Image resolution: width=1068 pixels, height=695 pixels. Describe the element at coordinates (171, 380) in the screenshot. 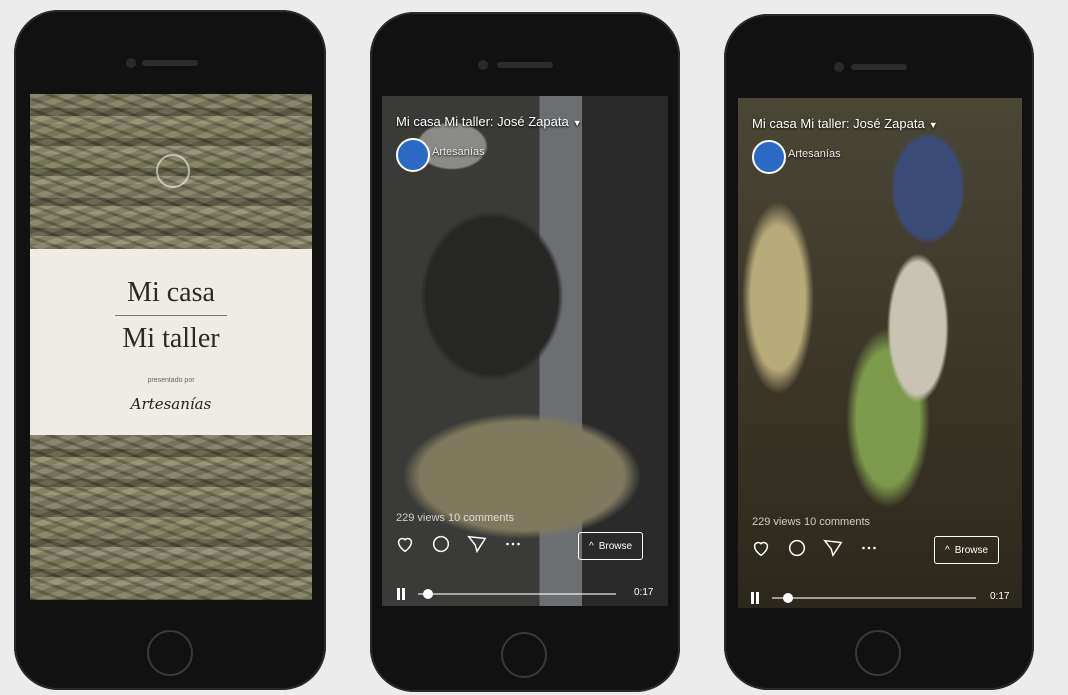

I see `presented-by-text: presentado por` at that location.